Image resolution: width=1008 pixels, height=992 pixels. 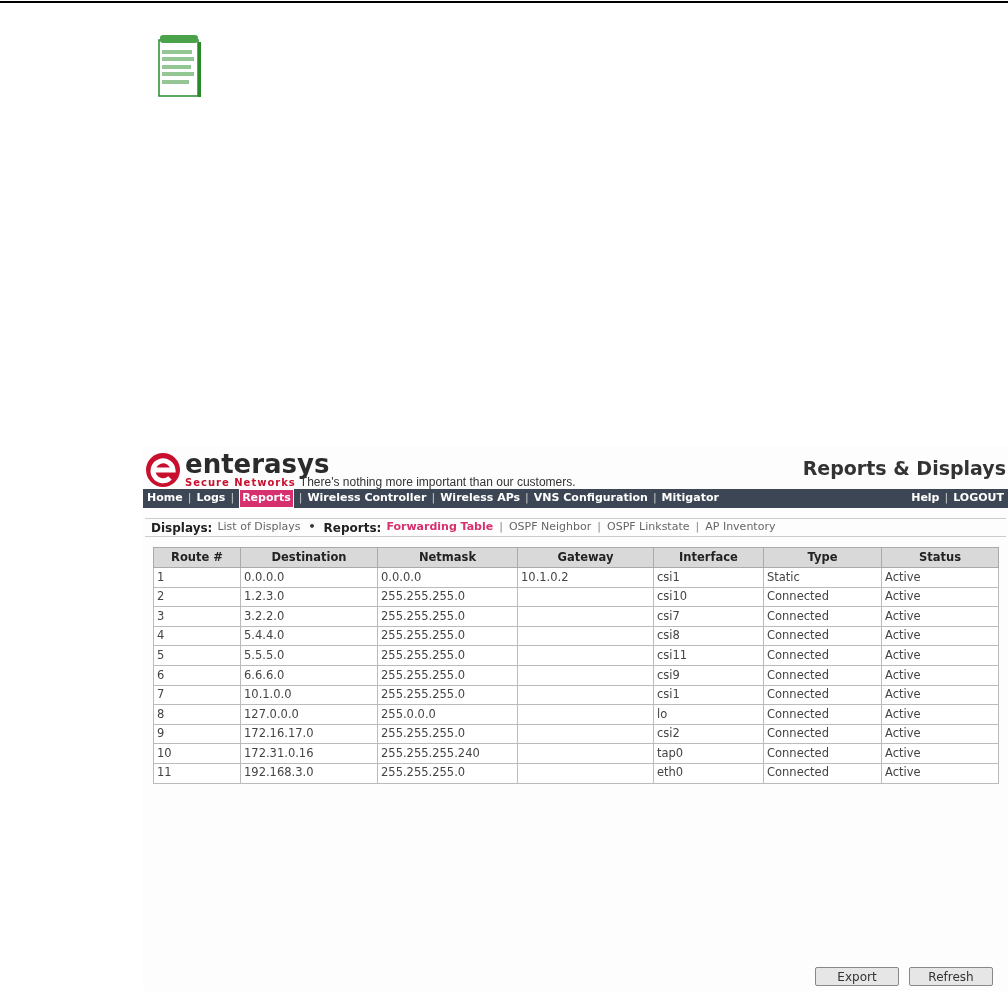 I want to click on column-header: Status, so click(x=940, y=557).